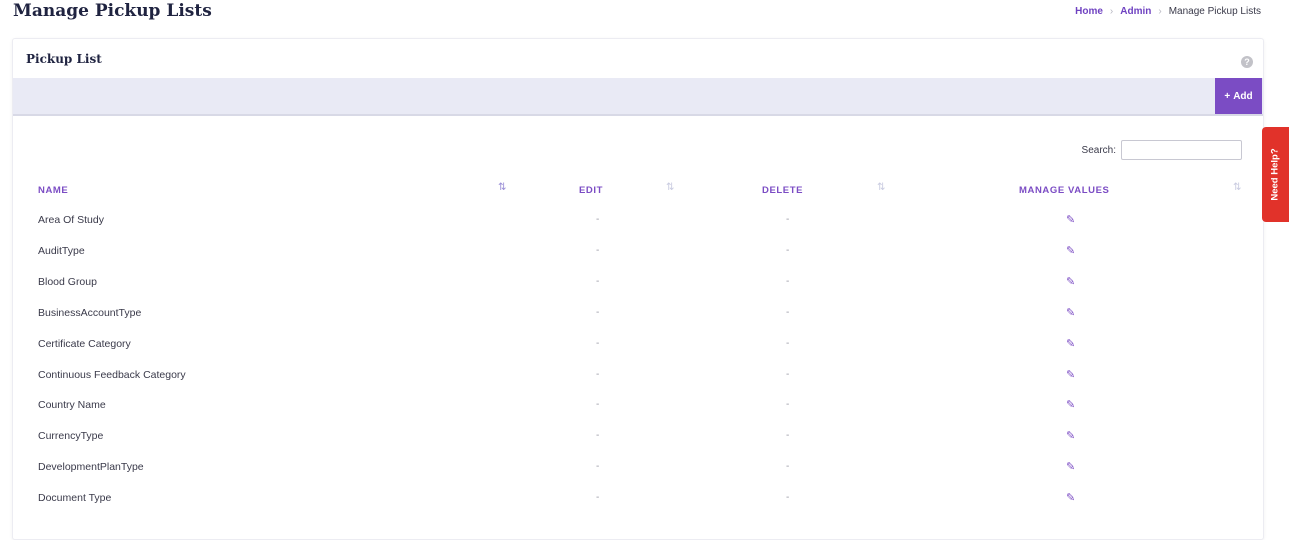 The height and width of the screenshot is (540, 1289). I want to click on table-row: BusinessAccountType - - ✎, so click(638, 322).